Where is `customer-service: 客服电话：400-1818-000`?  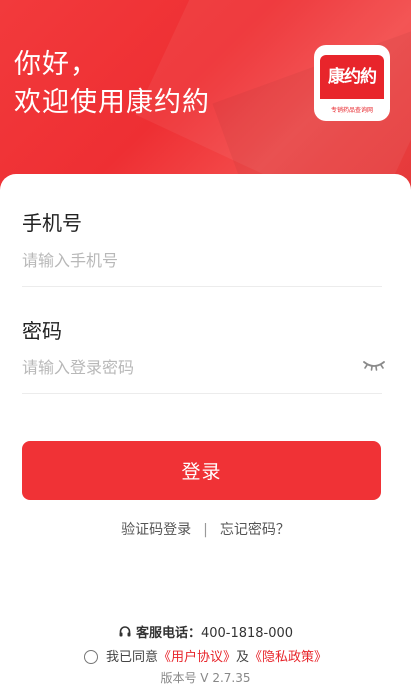 customer-service: 客服电话：400-1818-000 is located at coordinates (205, 632).